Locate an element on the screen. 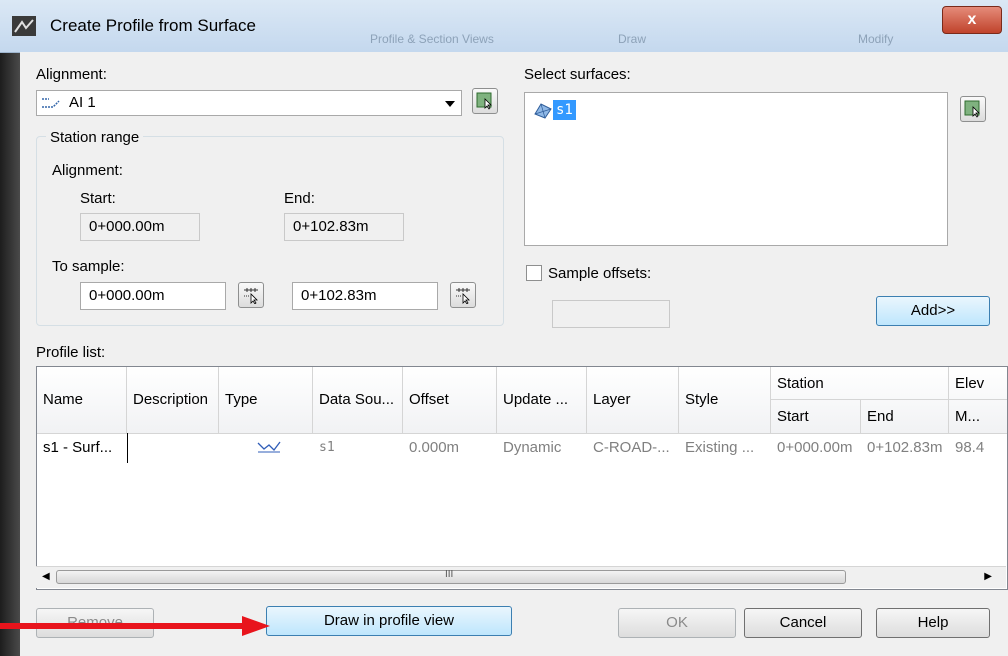  list-item: s1 is located at coordinates (554, 110).